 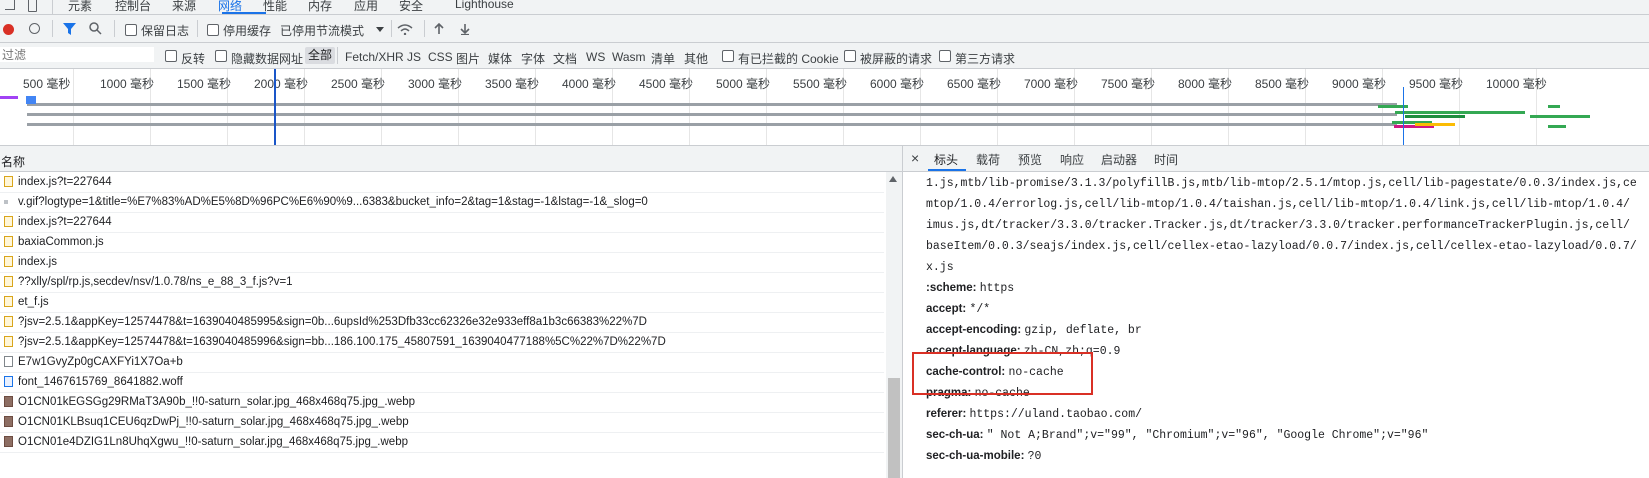 What do you see at coordinates (465, 29) in the screenshot?
I see `export-har-icon` at bounding box center [465, 29].